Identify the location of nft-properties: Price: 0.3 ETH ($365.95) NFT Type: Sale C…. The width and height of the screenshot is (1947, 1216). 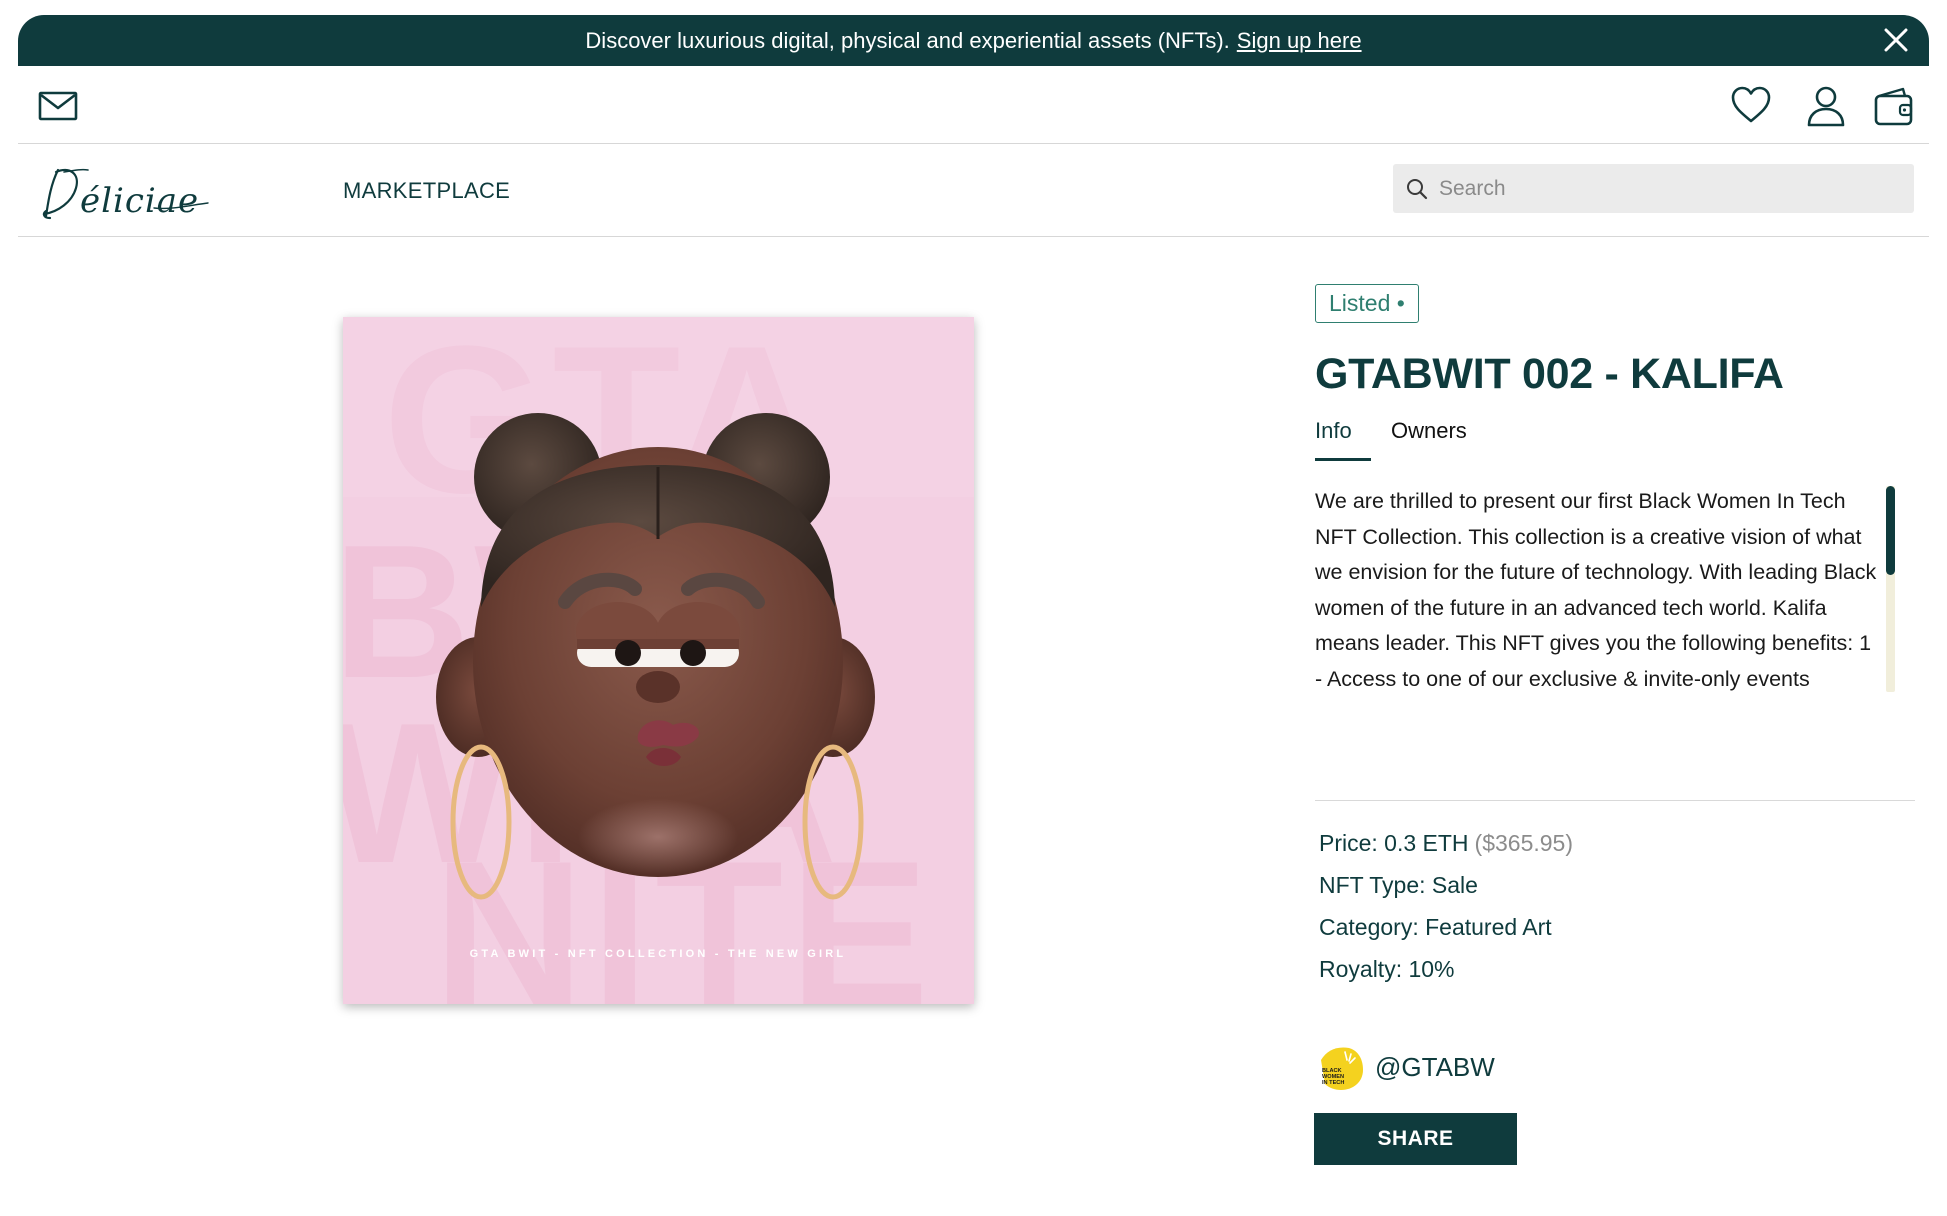
(1446, 906).